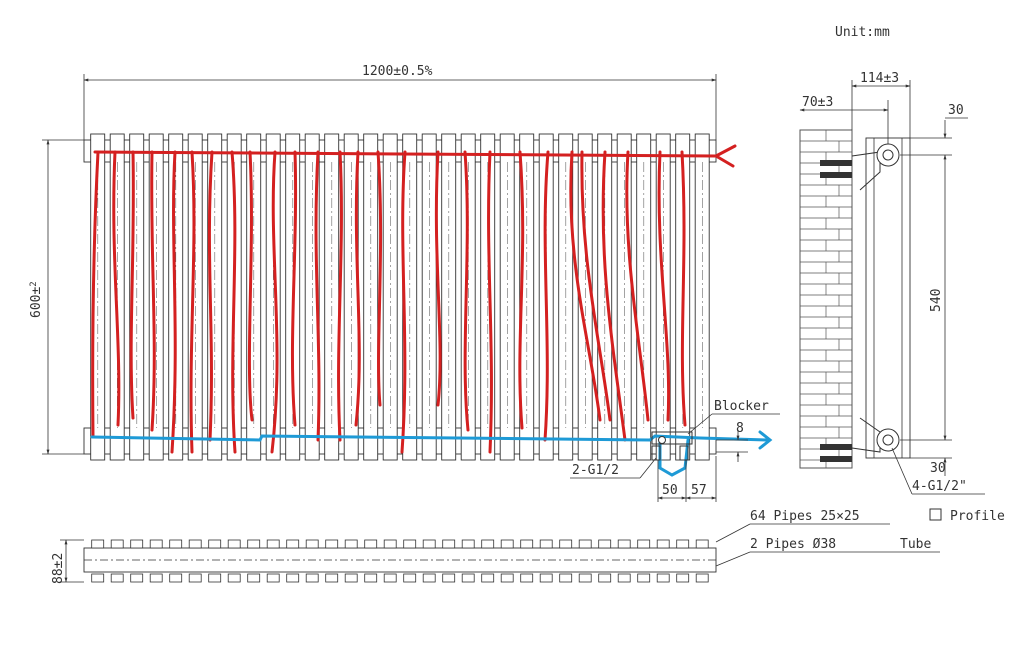 The width and height of the screenshot is (1031, 670). I want to click on profile-checkbox, so click(935, 514).